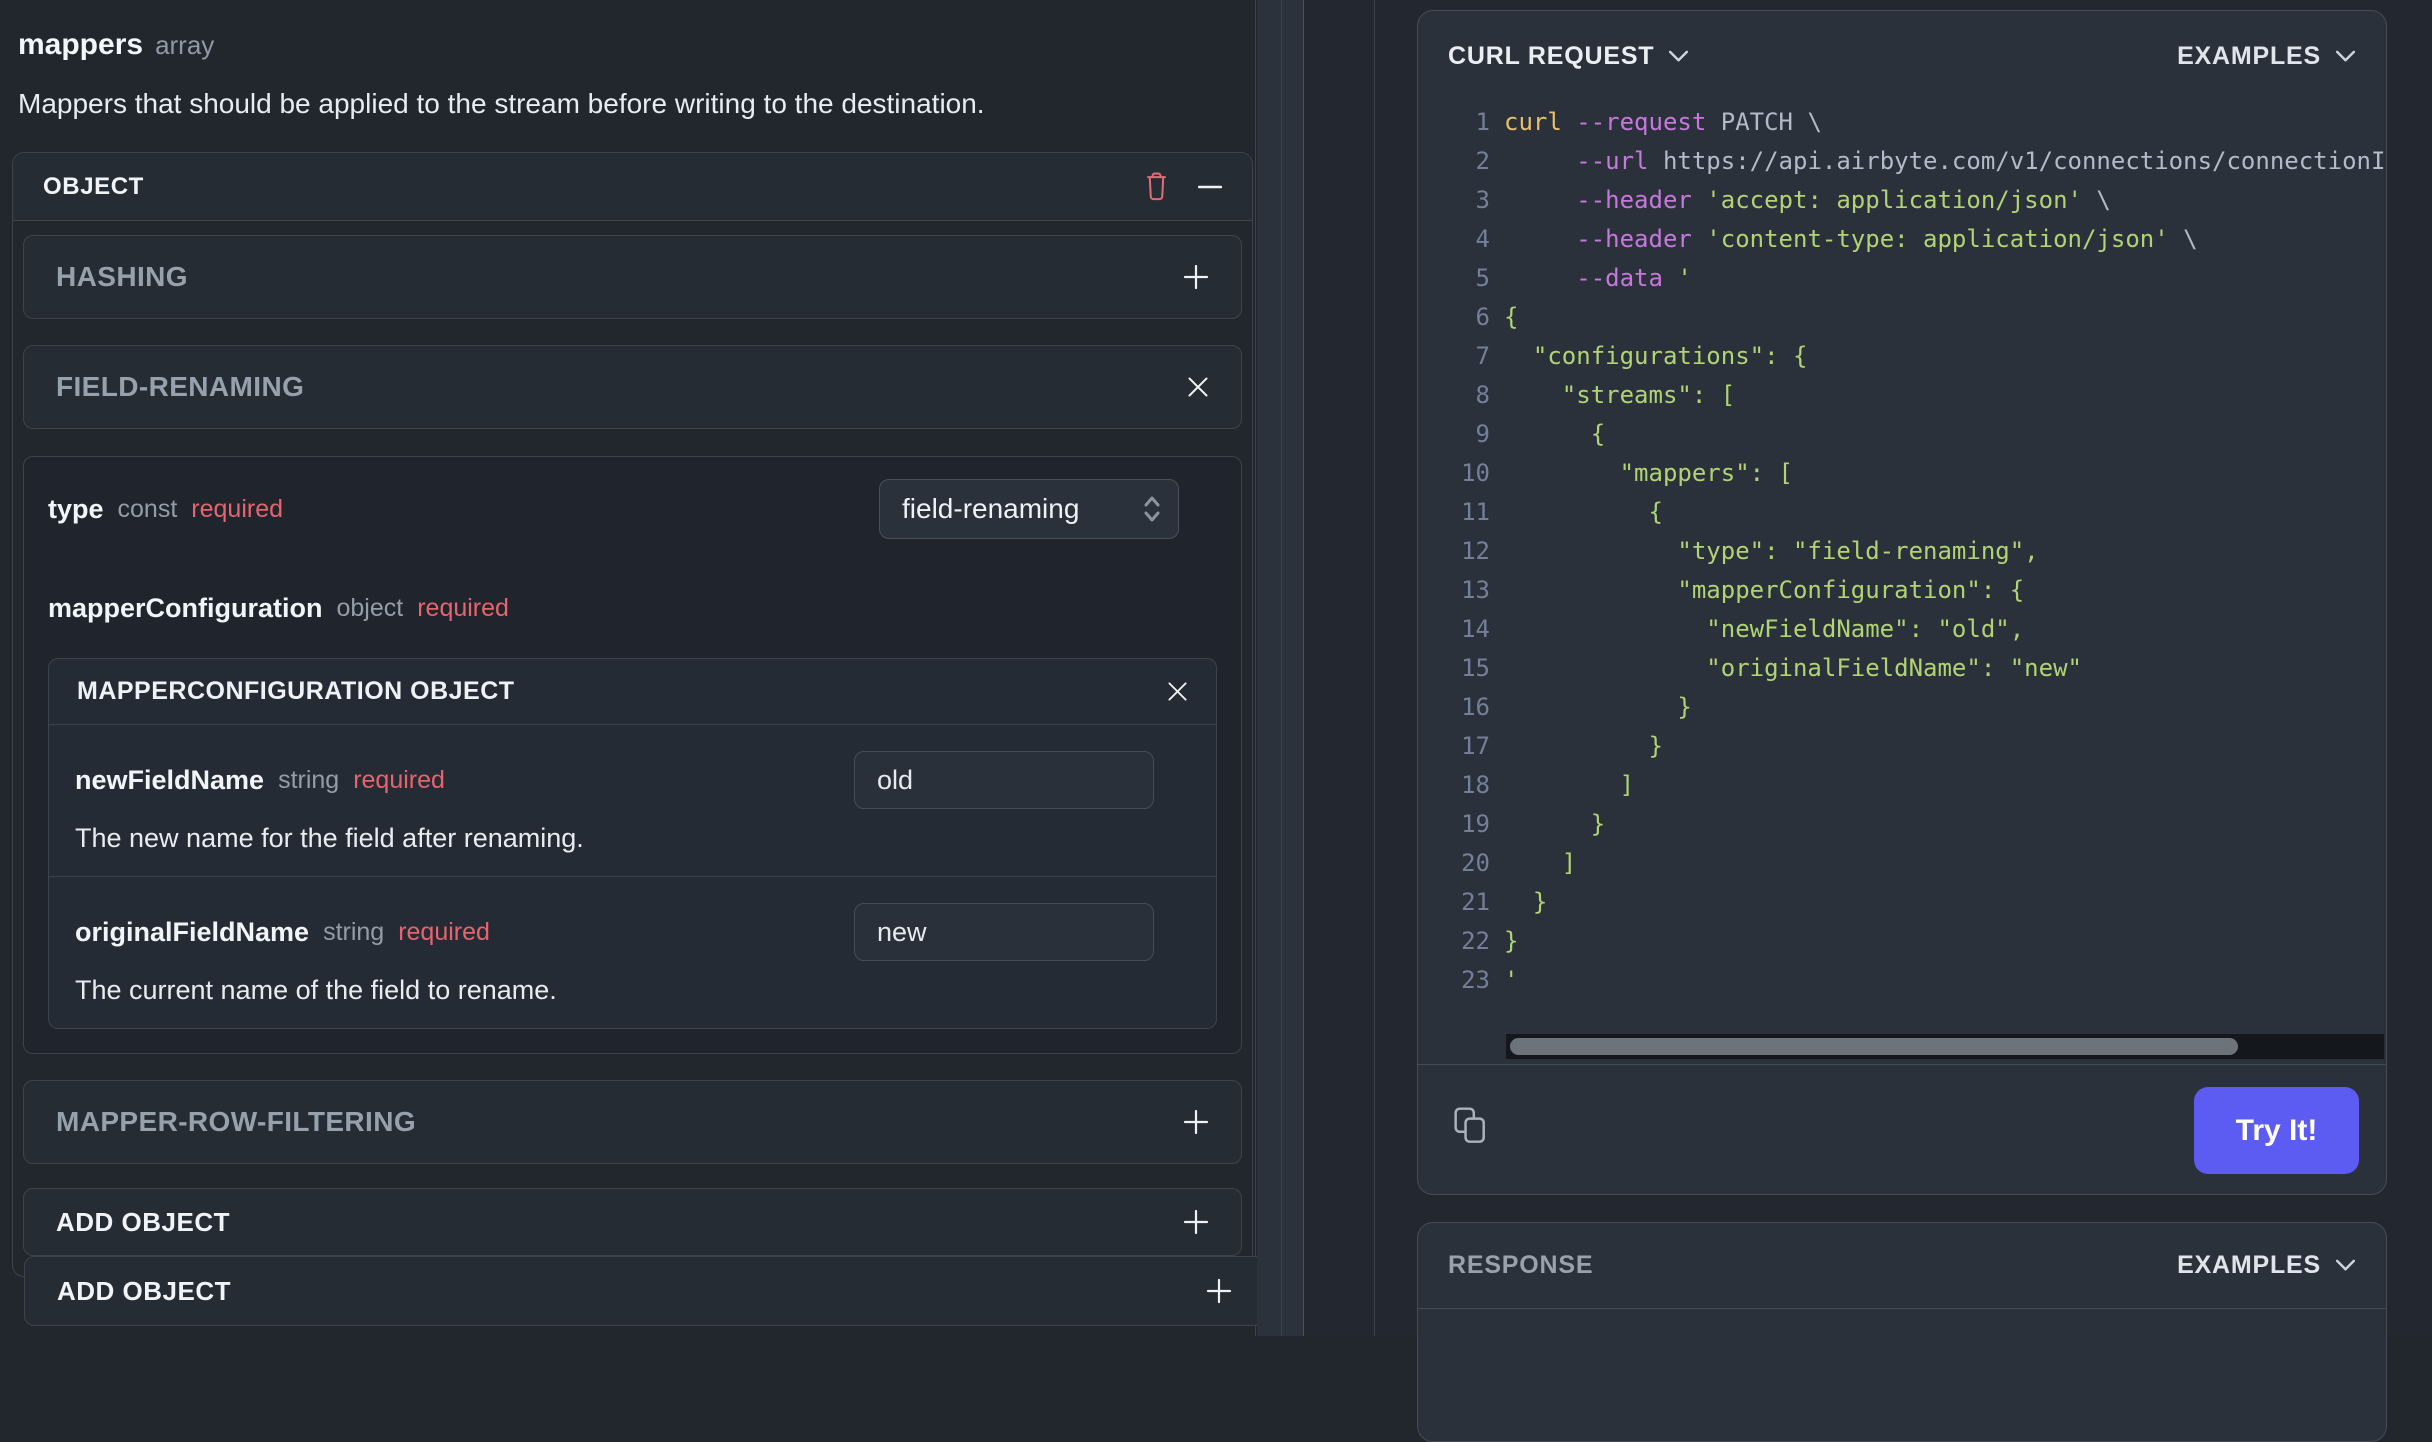 This screenshot has width=2432, height=1442. I want to click on request-examples-label: EXAMPLES, so click(2249, 55).